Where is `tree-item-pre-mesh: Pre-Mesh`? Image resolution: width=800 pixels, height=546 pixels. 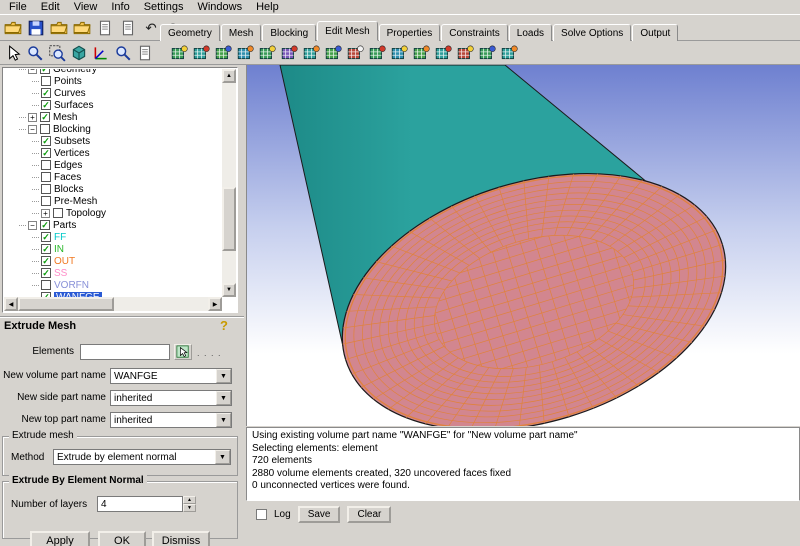 tree-item-pre-mesh: Pre-Mesh is located at coordinates (113, 201).